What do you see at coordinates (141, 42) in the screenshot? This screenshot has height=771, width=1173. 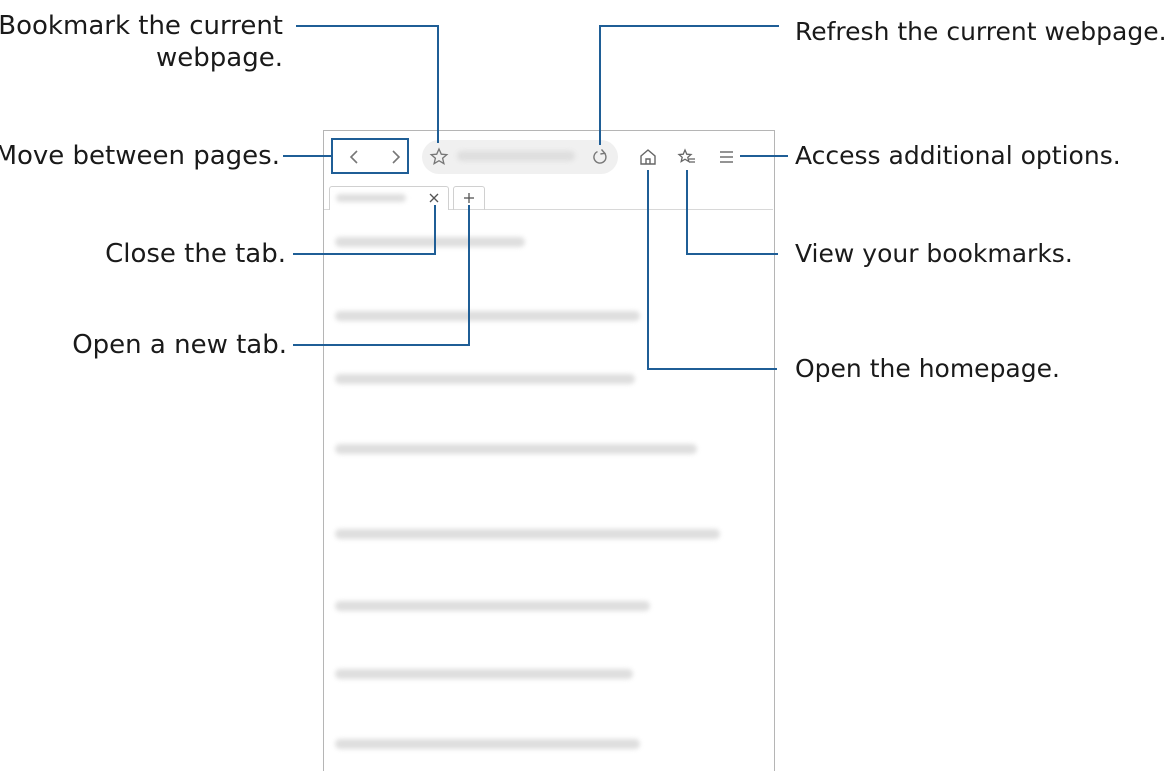 I see `callout-bookmark-label: Bookmark the current webpage.` at bounding box center [141, 42].